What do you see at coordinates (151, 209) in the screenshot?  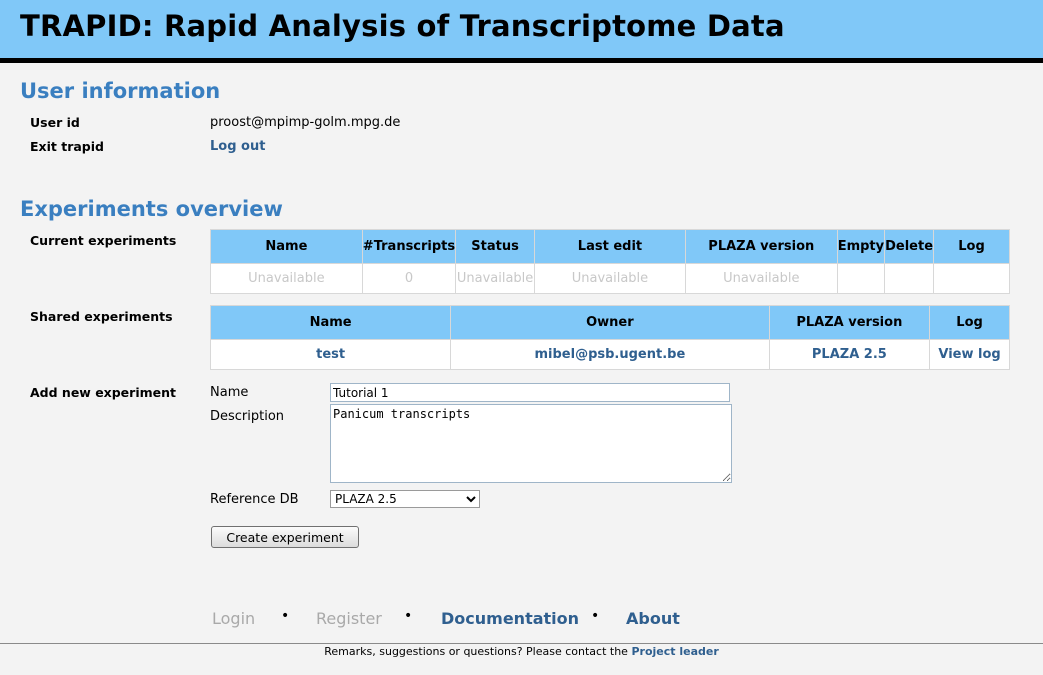 I see `experiments-title: Experiments overview` at bounding box center [151, 209].